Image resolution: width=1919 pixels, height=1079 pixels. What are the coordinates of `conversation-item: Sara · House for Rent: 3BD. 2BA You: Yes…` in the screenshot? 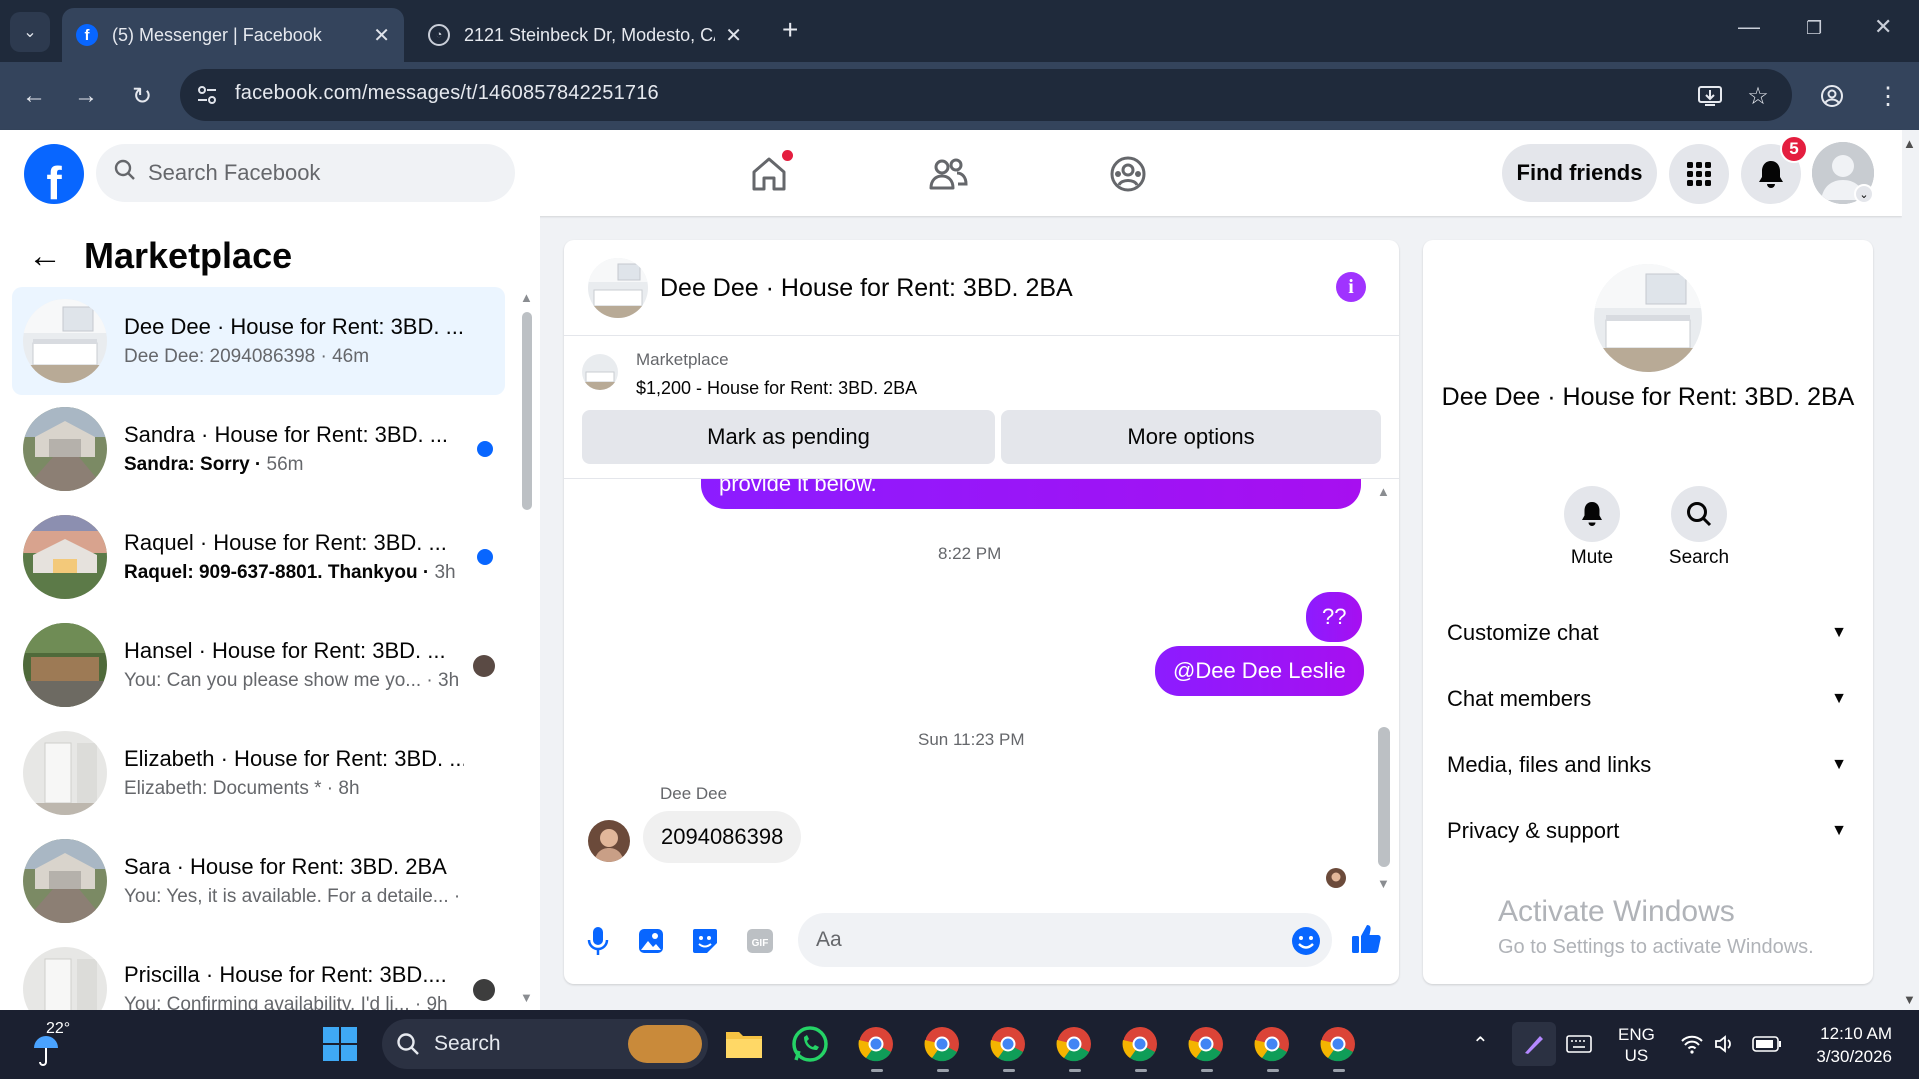 It's located at (258, 881).